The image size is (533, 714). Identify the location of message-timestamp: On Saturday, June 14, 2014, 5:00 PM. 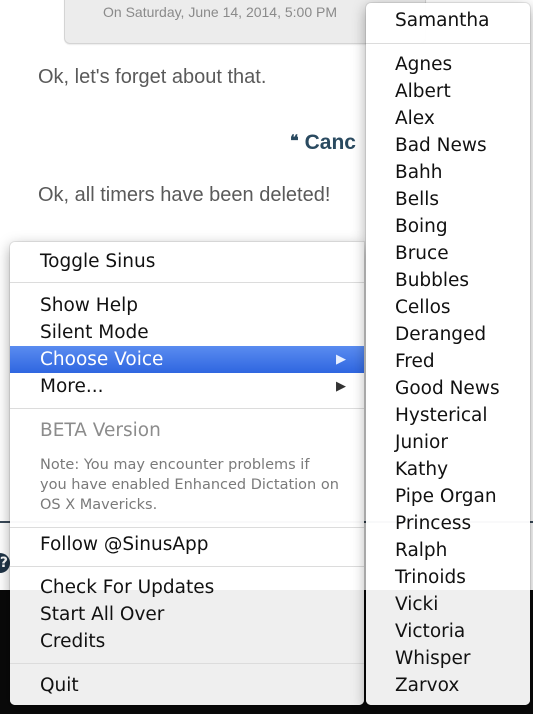
(220, 12).